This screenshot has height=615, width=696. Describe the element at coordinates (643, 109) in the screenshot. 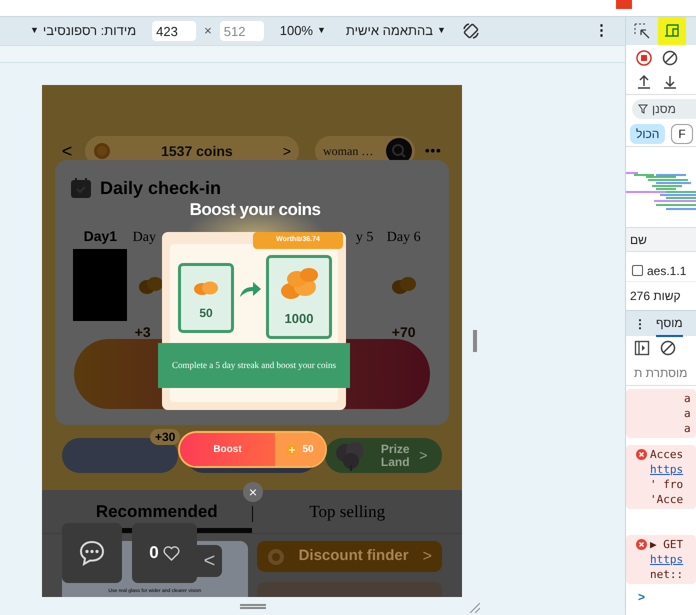

I see `filter-icon` at that location.